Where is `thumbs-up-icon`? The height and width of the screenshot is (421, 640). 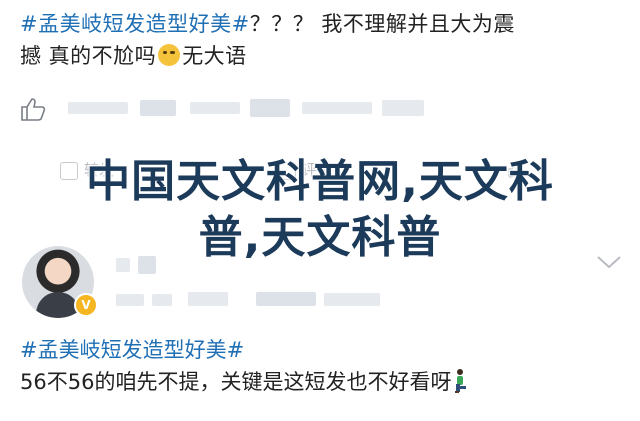 thumbs-up-icon is located at coordinates (34, 109).